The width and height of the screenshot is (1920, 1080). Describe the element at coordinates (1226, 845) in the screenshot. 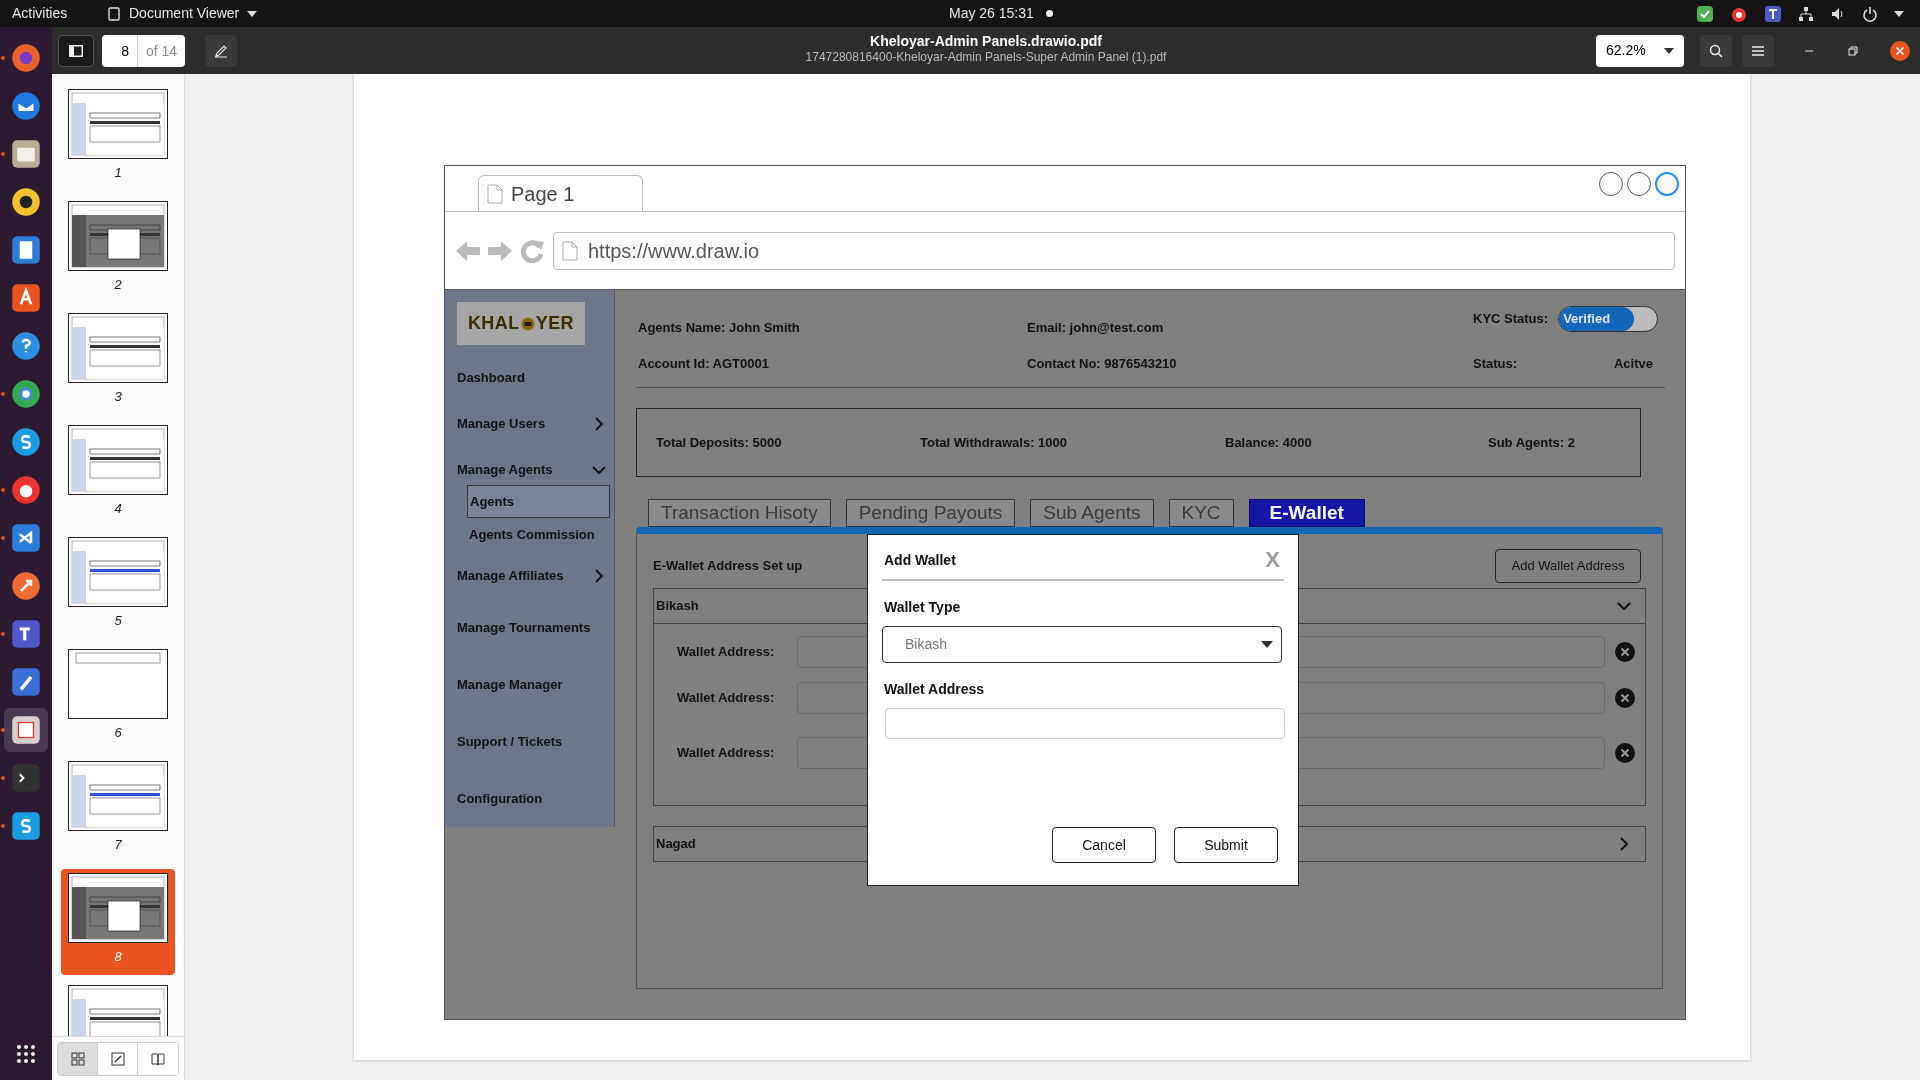

I see `submit-button: Submit` at that location.